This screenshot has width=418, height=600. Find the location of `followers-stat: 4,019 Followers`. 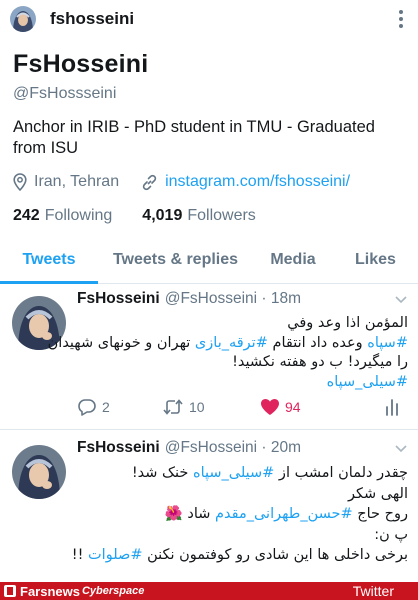

followers-stat: 4,019 Followers is located at coordinates (199, 216).